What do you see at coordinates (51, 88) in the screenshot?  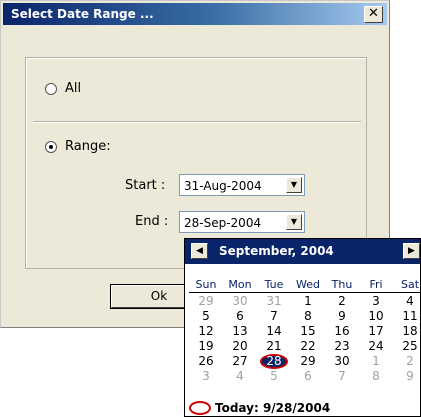 I see `radio-all` at bounding box center [51, 88].